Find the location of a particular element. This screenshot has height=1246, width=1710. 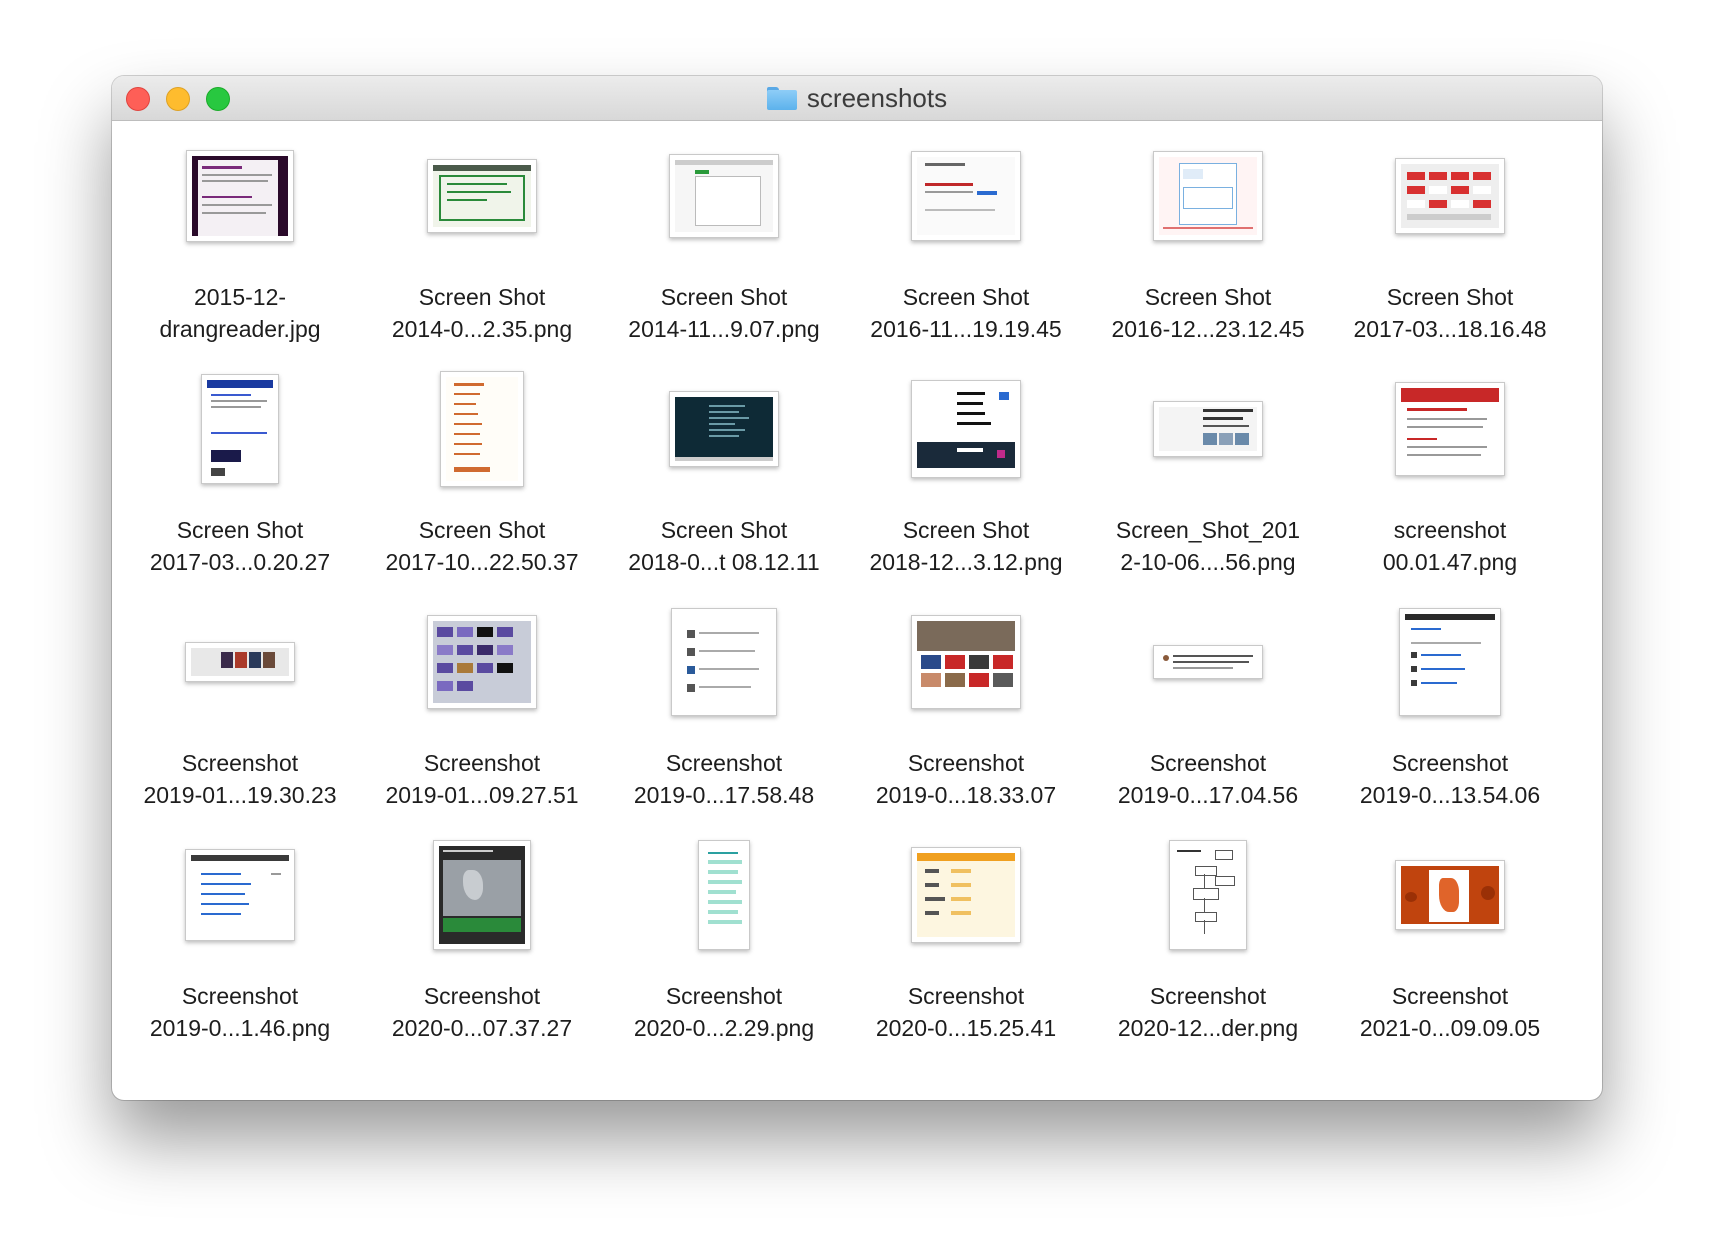

file-name-line2: 2019-01...09.27.51 is located at coordinates (482, 795).